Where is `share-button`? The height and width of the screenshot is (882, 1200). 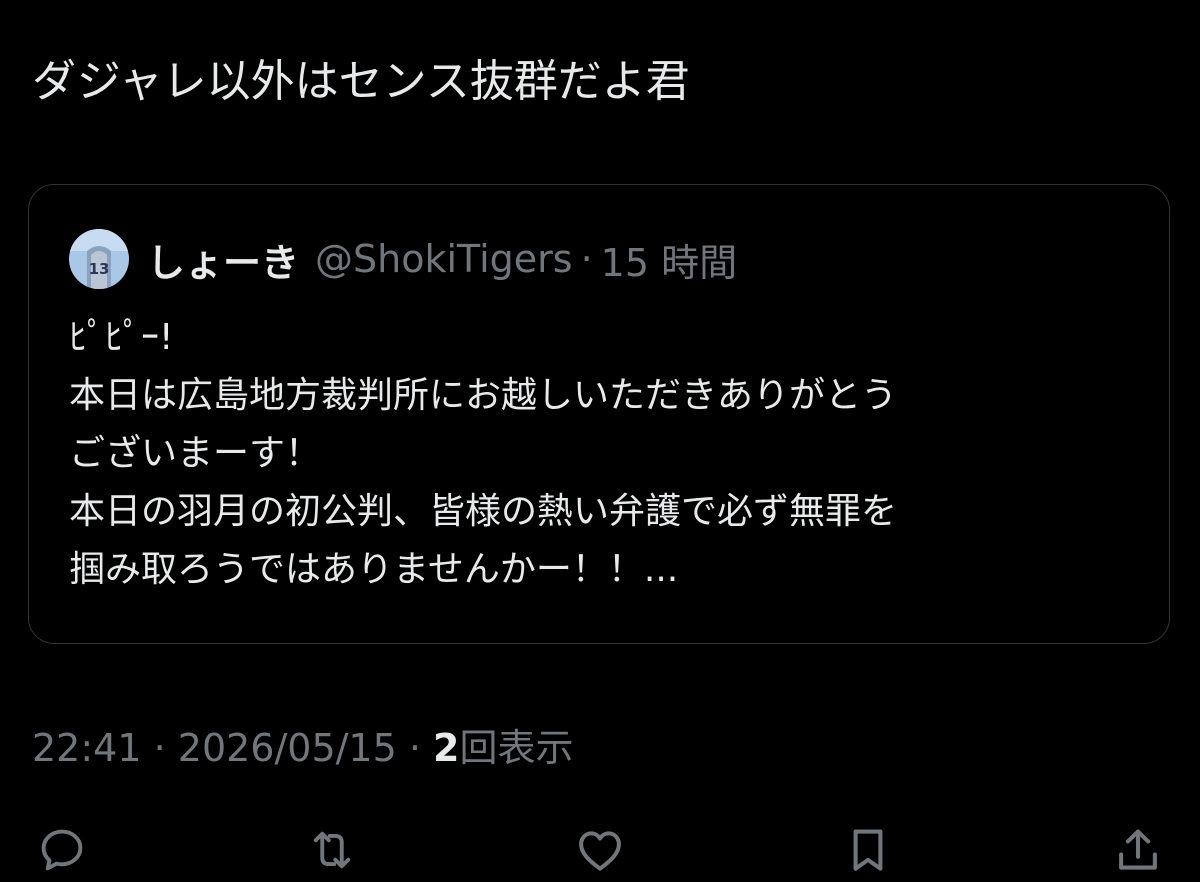
share-button is located at coordinates (1138, 850).